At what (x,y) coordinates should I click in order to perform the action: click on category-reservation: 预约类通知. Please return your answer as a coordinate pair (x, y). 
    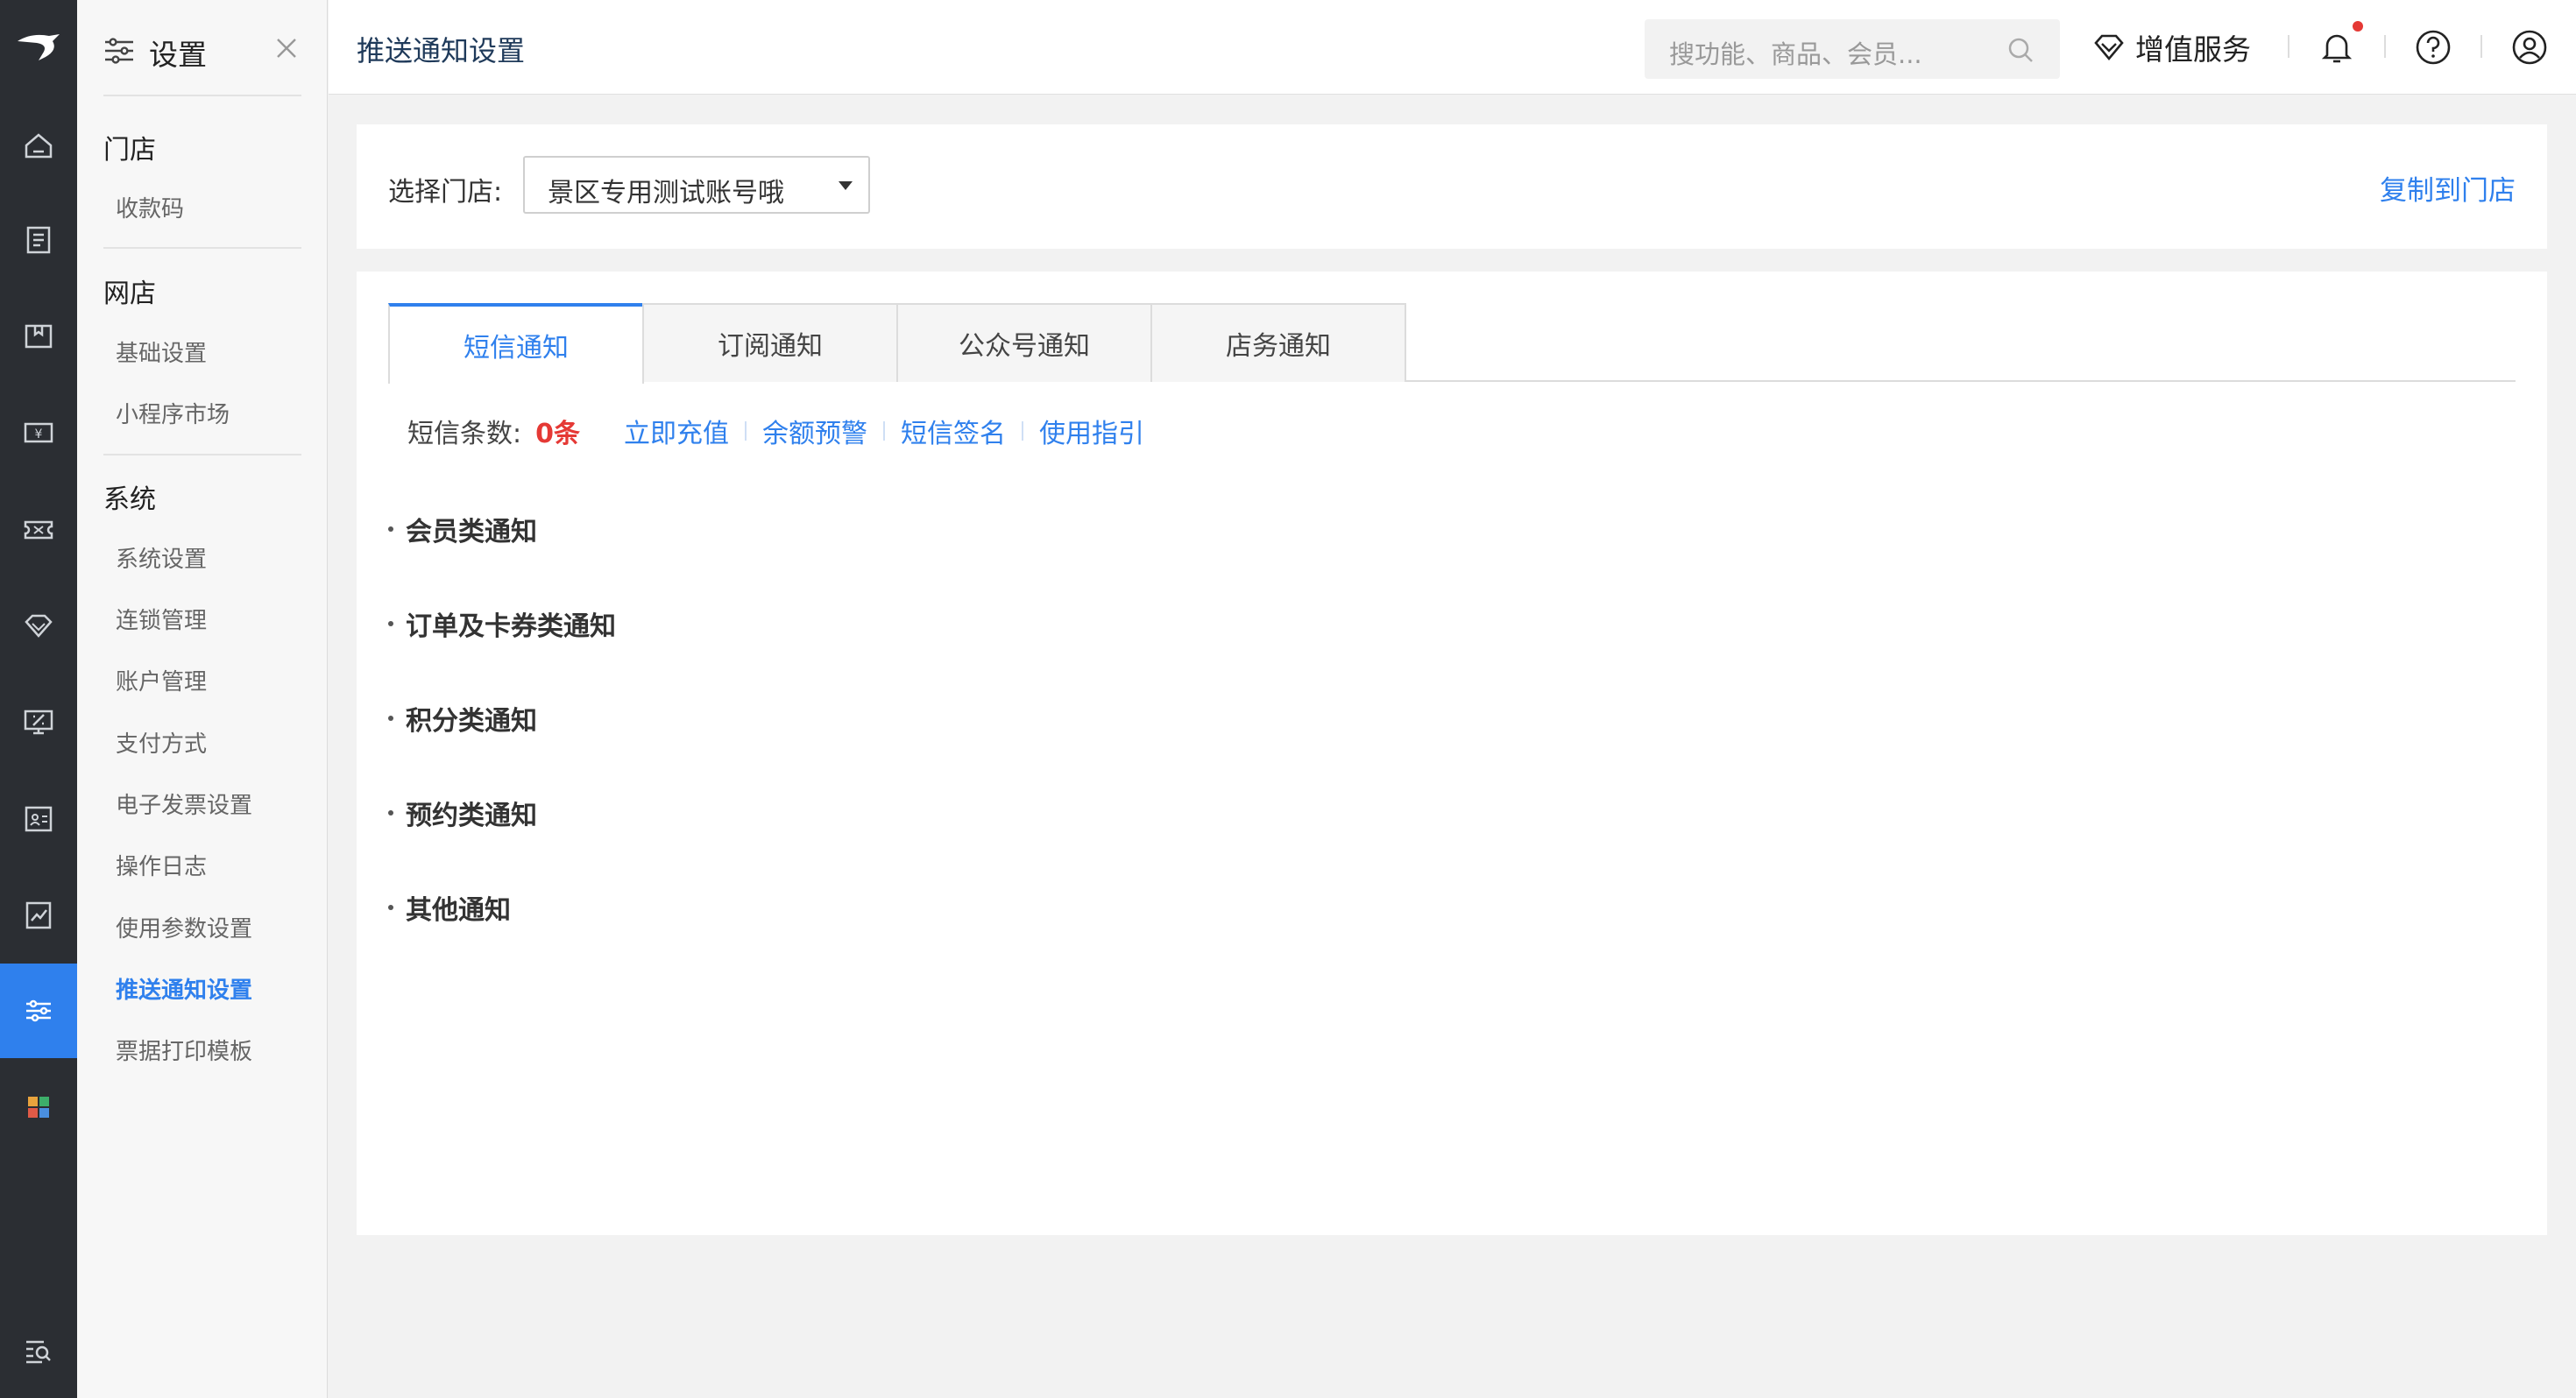
    Looking at the image, I should click on (462, 813).